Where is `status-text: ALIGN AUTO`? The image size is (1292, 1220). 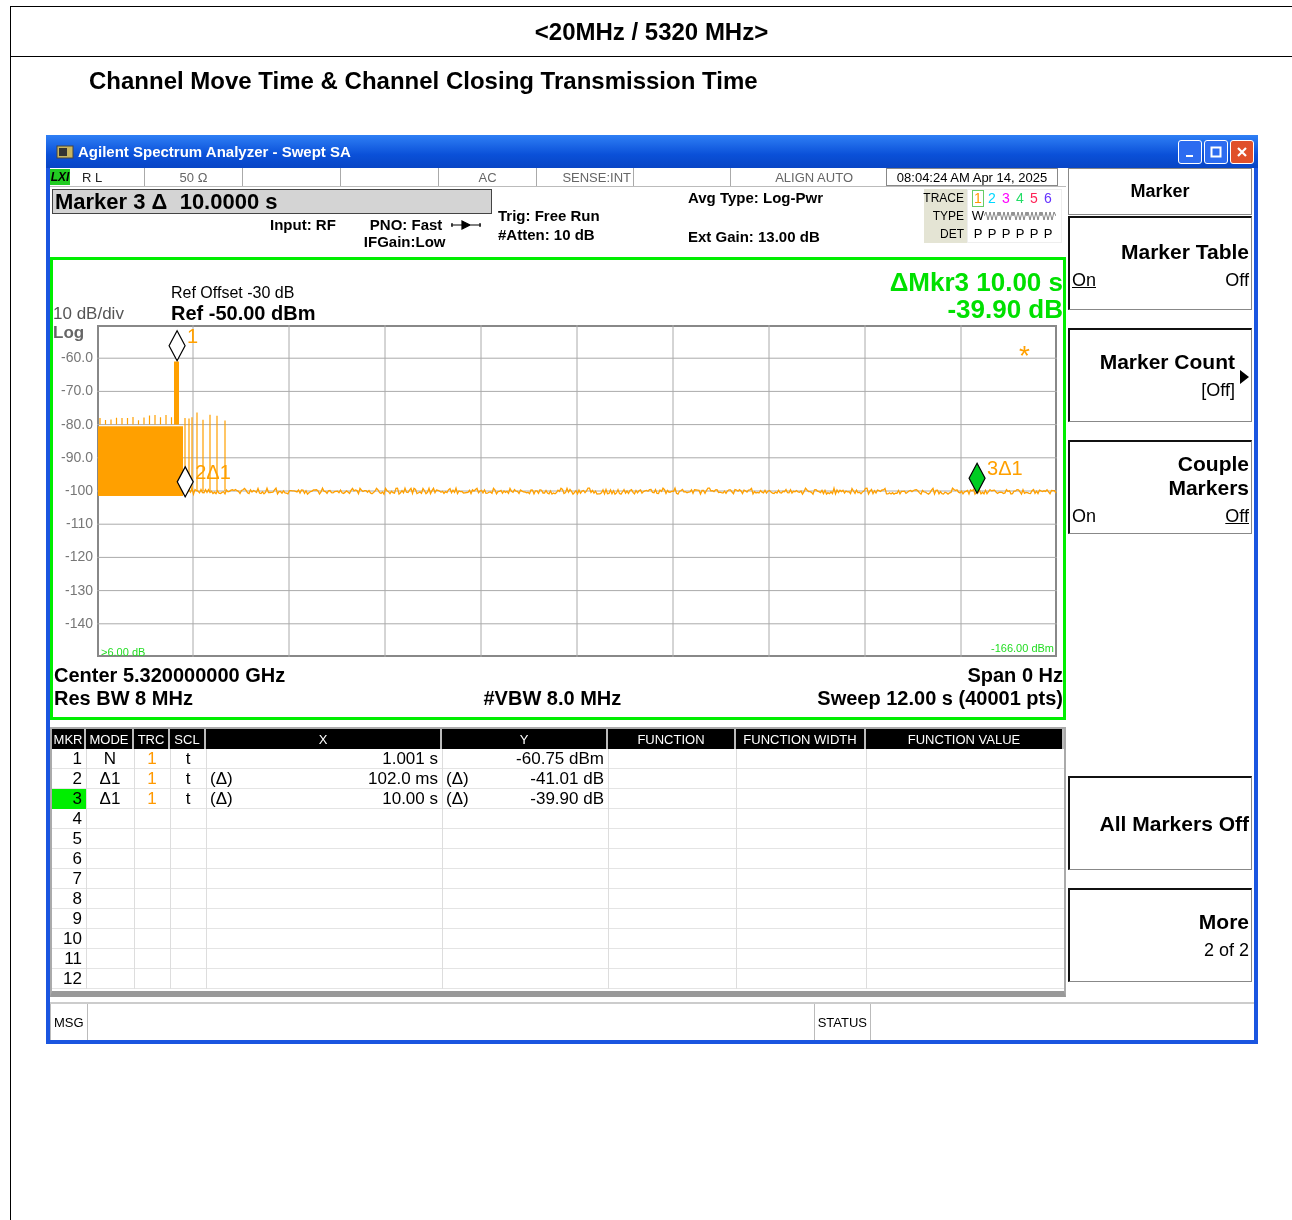
status-text: ALIGN AUTO is located at coordinates (814, 177).